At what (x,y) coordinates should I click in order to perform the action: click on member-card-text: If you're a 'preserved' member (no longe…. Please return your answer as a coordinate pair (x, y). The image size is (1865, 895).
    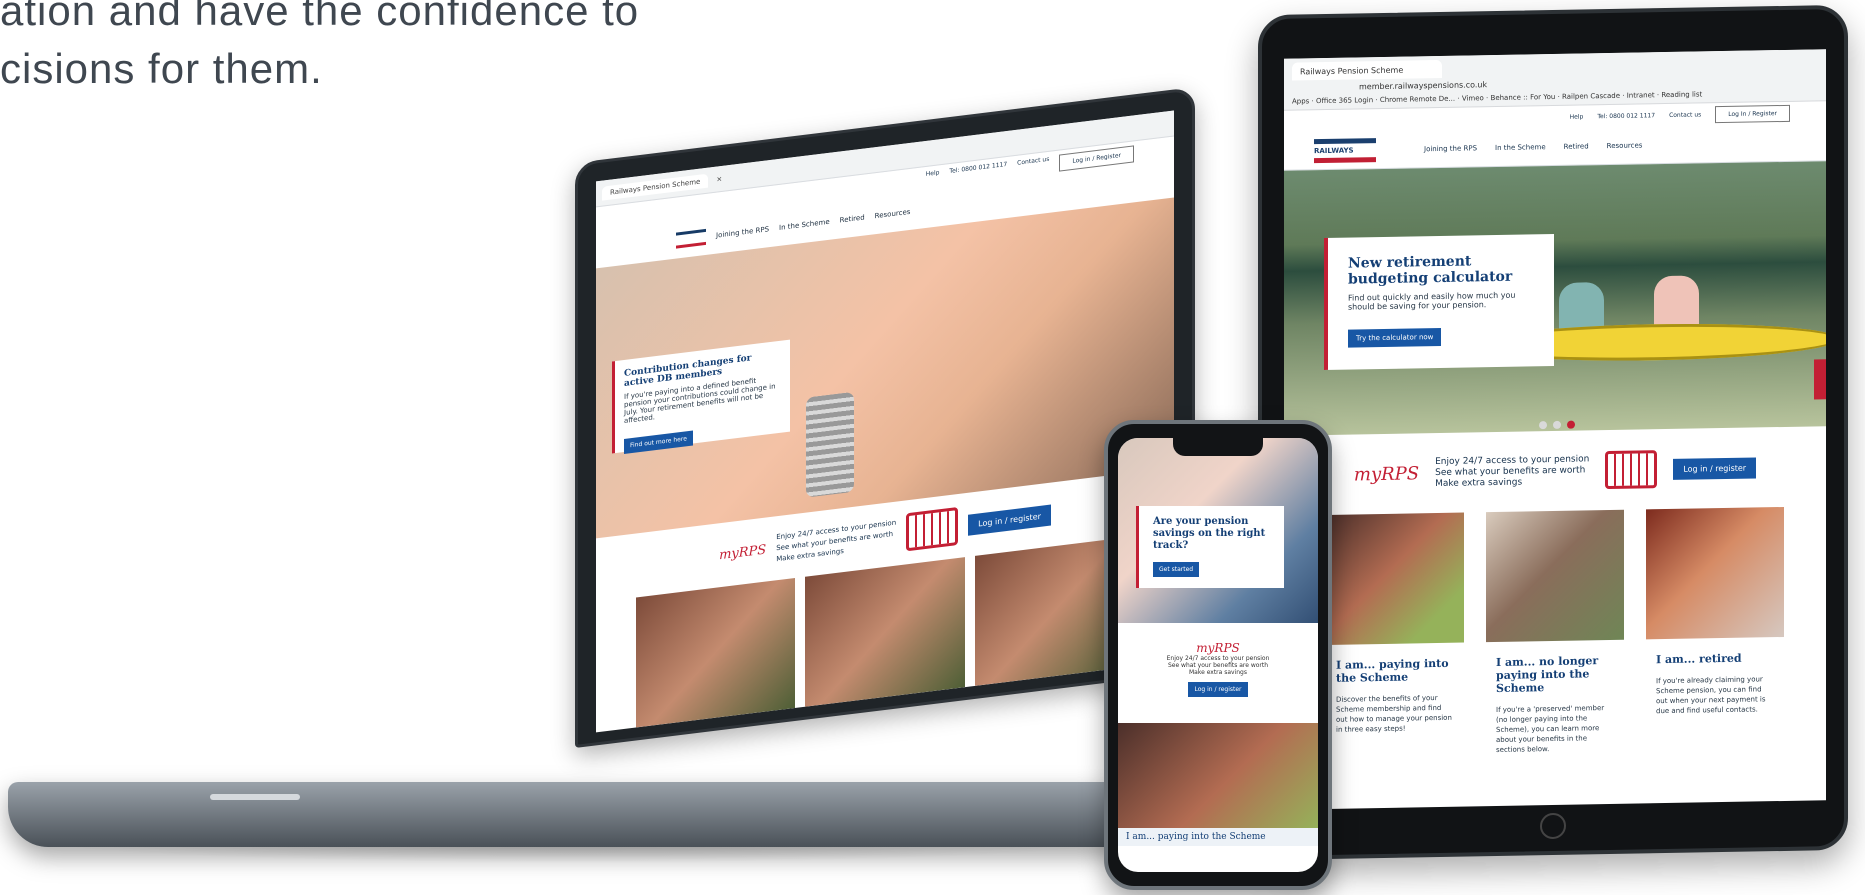
    Looking at the image, I should click on (1550, 729).